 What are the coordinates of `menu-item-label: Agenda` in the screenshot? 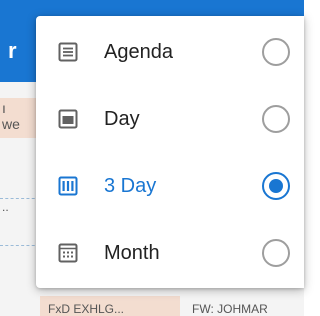 It's located at (138, 52).